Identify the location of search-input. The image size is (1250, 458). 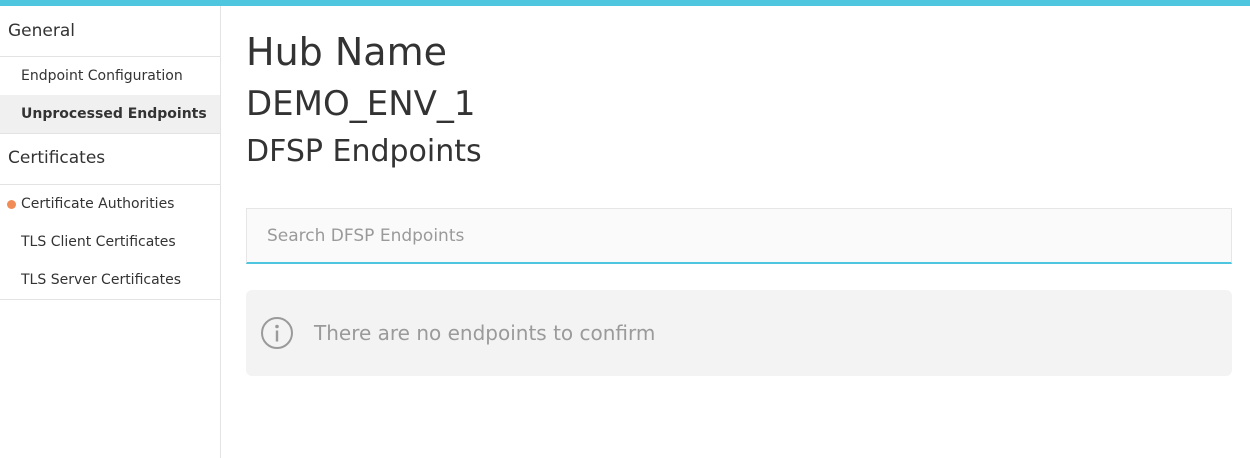
(739, 235).